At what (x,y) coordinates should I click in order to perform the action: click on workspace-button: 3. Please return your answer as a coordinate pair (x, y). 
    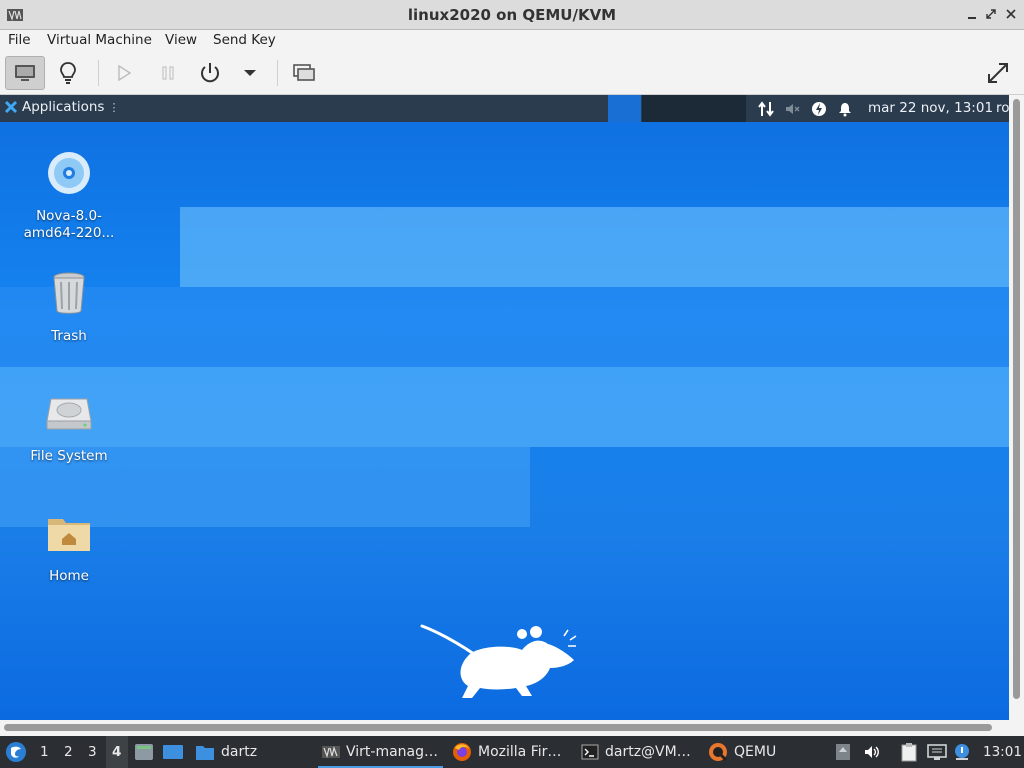
    Looking at the image, I should click on (92, 752).